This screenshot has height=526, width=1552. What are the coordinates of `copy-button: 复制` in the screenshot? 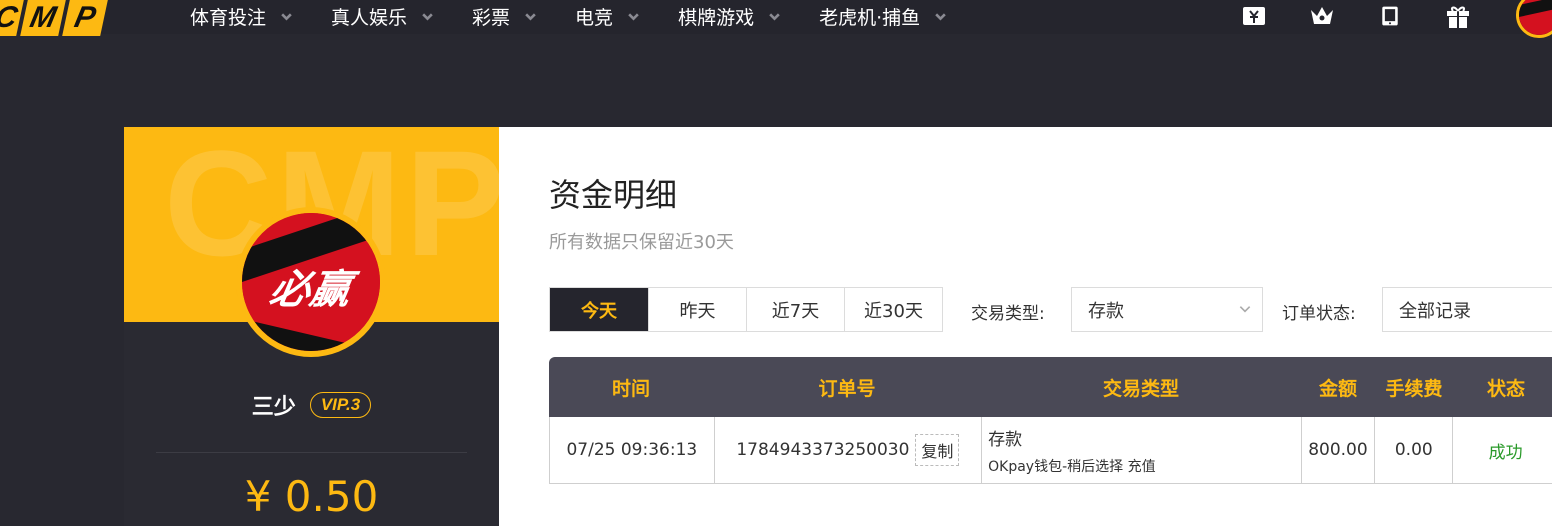 It's located at (937, 450).